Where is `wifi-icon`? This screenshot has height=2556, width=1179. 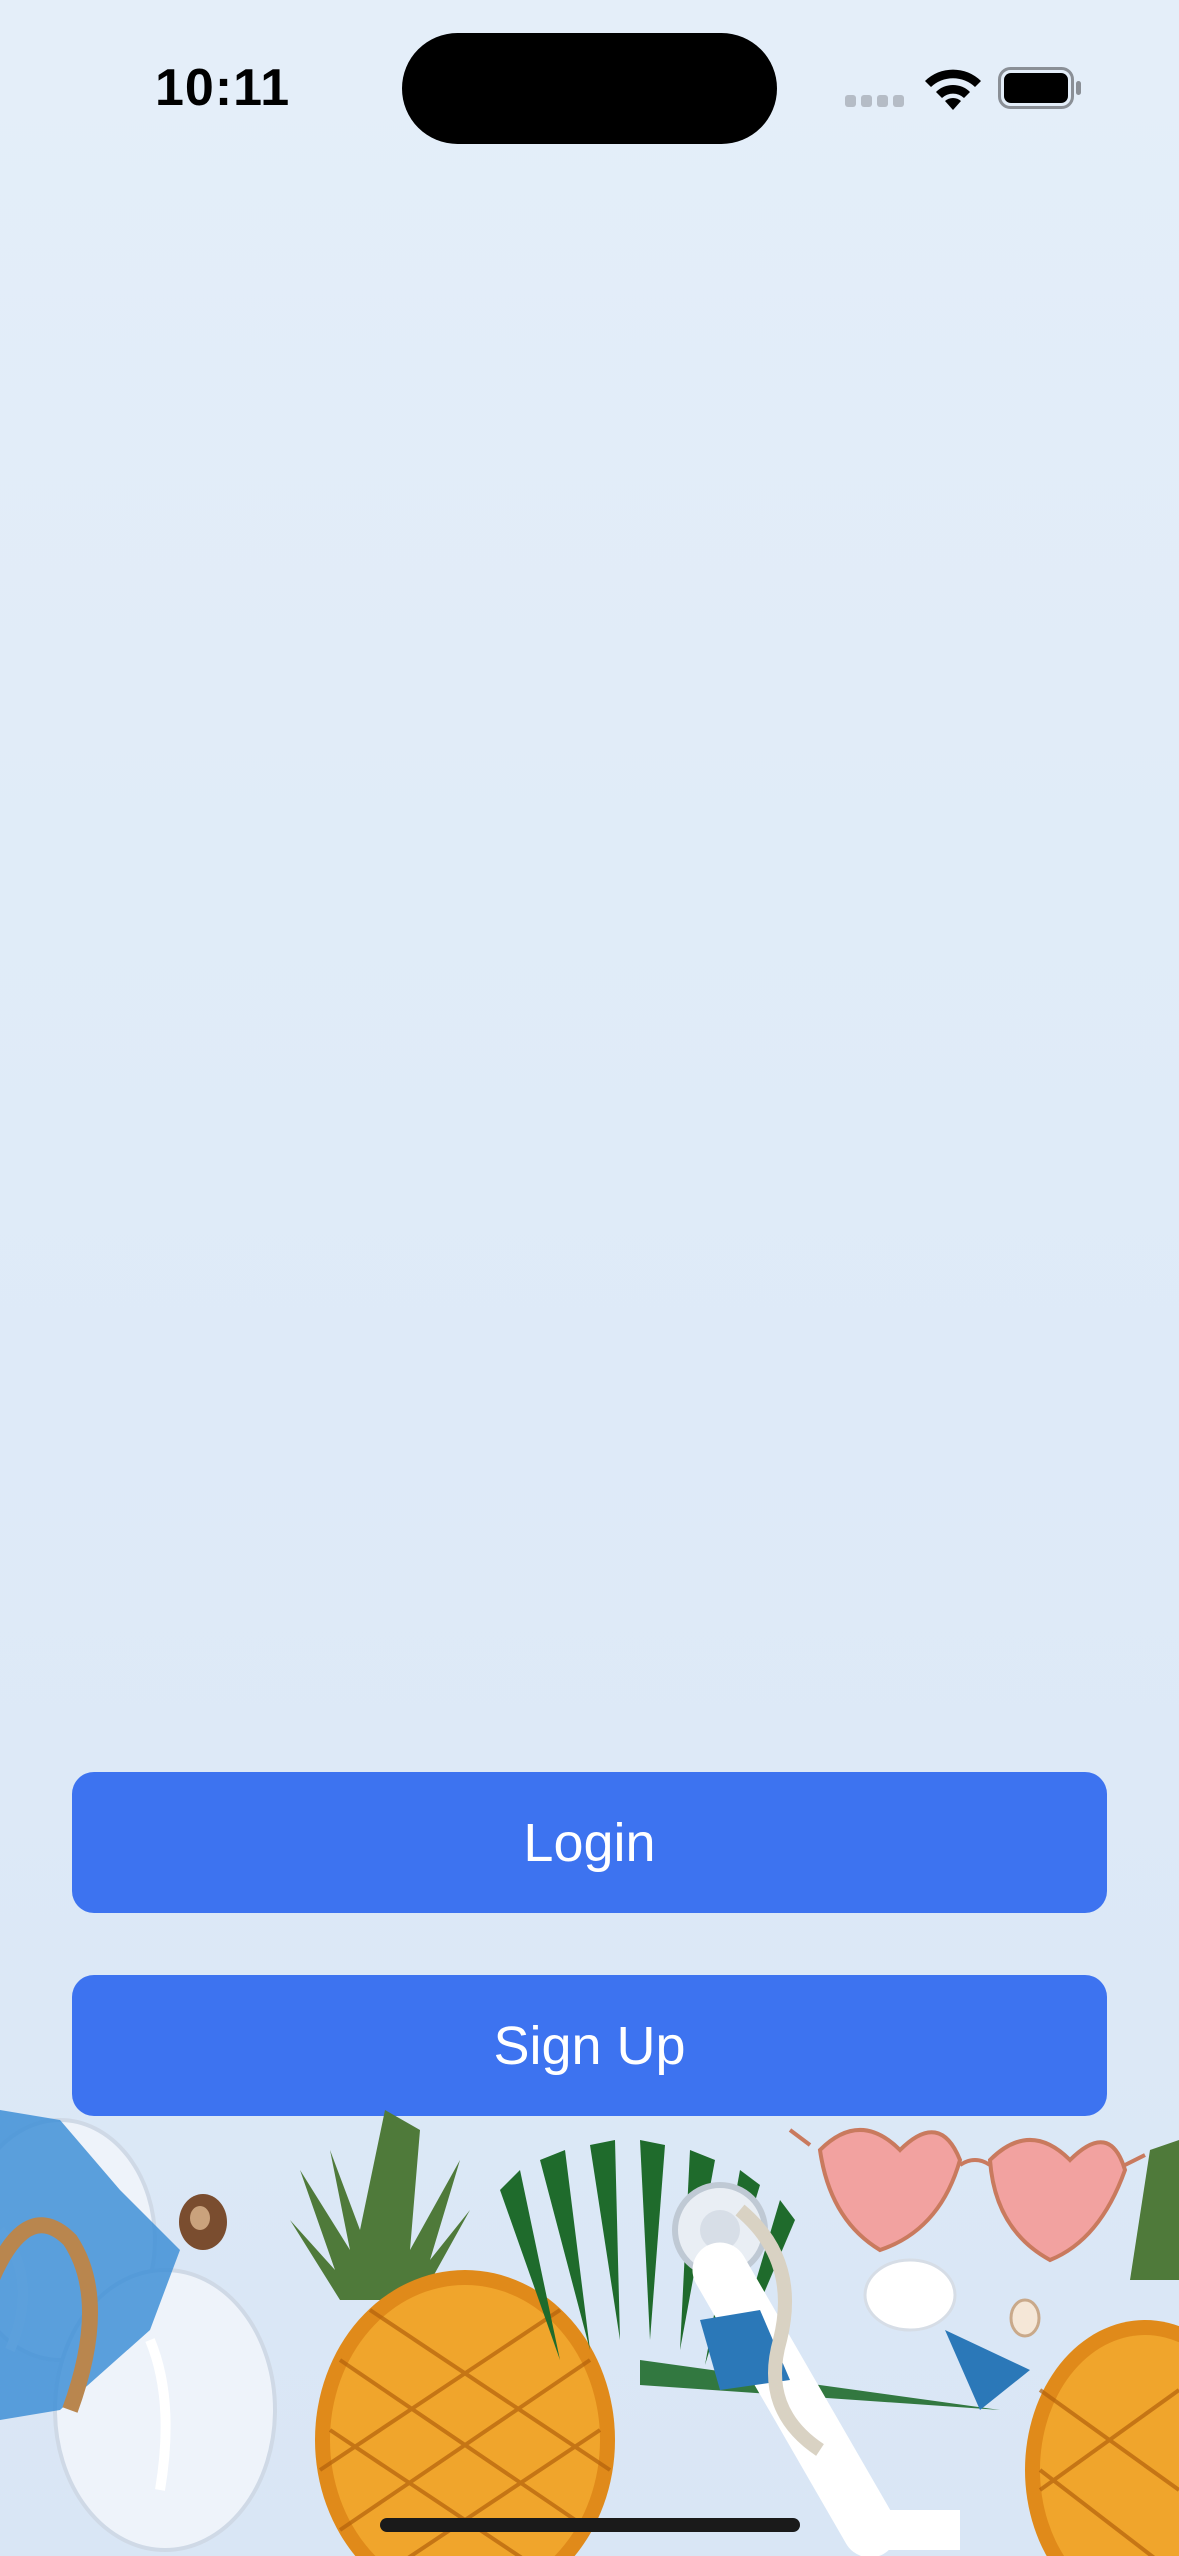 wifi-icon is located at coordinates (953, 89).